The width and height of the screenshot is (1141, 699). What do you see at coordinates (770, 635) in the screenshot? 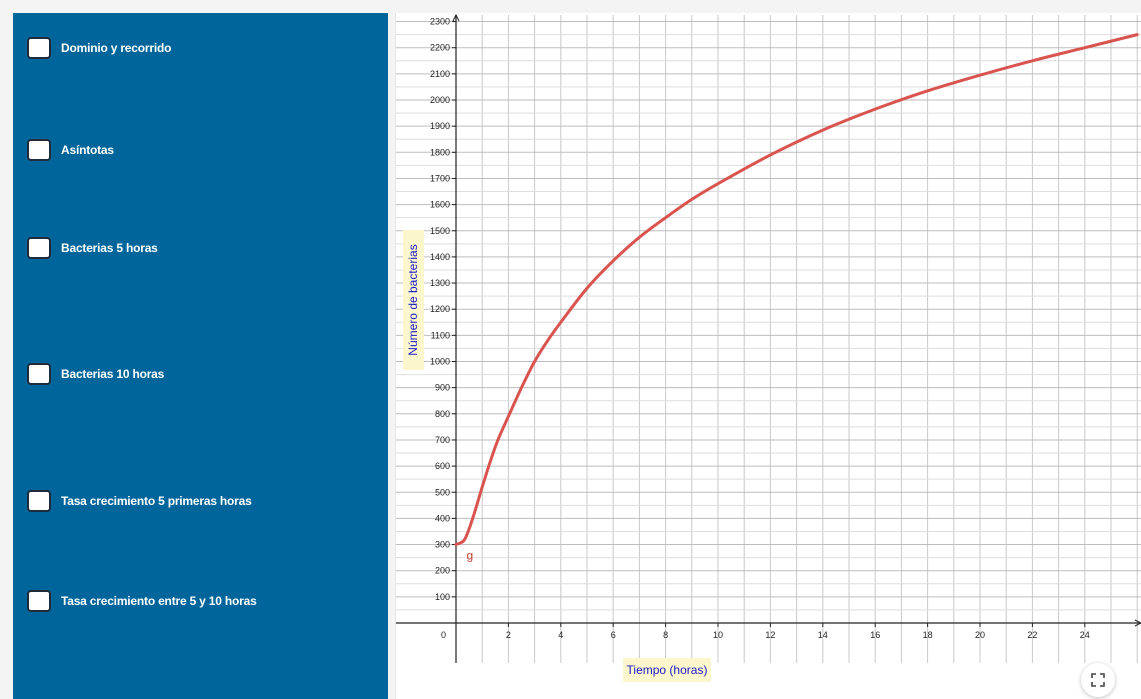
I see `x-tick-label: 12` at bounding box center [770, 635].